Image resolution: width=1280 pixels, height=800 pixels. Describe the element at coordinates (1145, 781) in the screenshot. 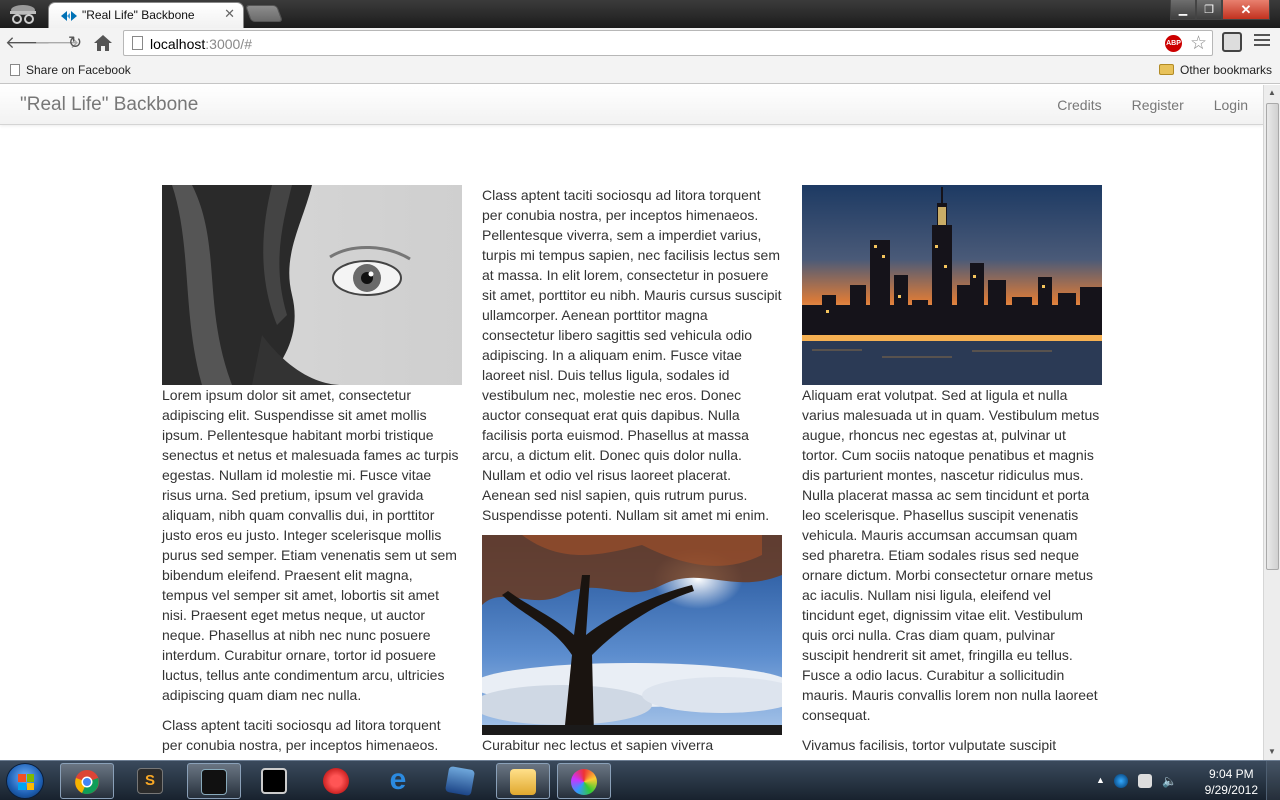

I see `action-center-warning-icon` at that location.